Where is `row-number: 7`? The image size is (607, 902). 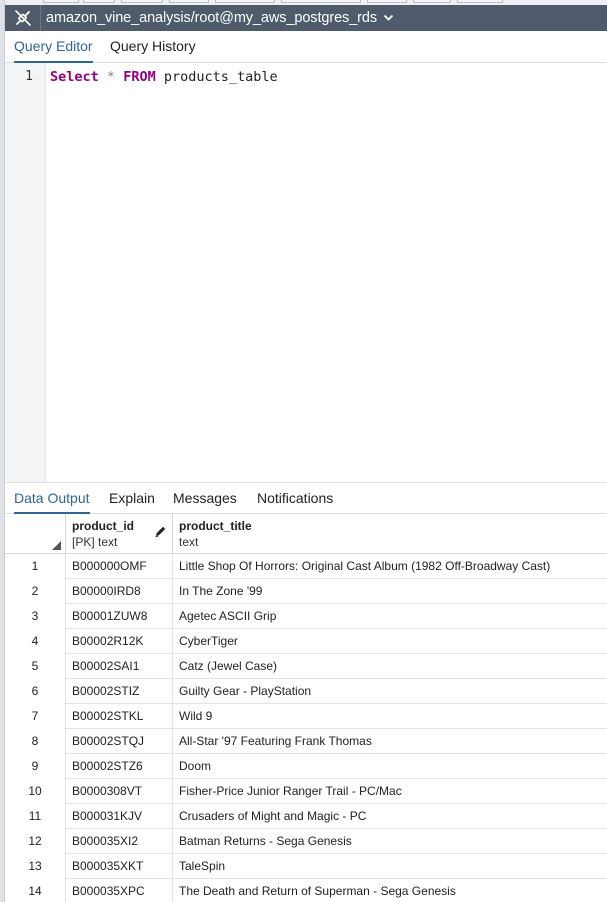
row-number: 7 is located at coordinates (35, 716).